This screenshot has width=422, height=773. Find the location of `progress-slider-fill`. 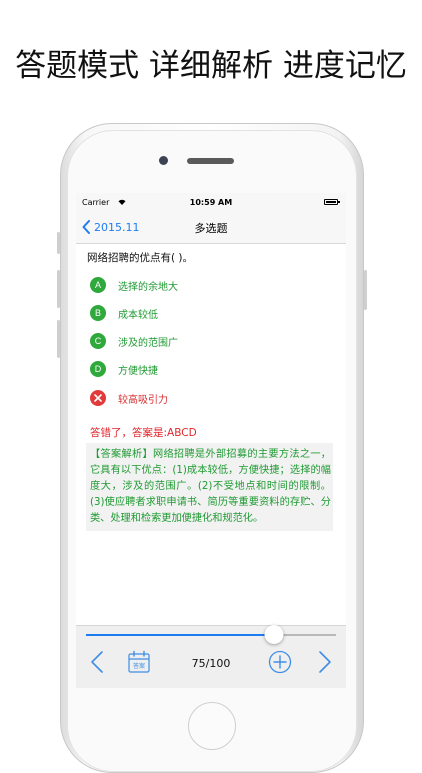

progress-slider-fill is located at coordinates (180, 635).